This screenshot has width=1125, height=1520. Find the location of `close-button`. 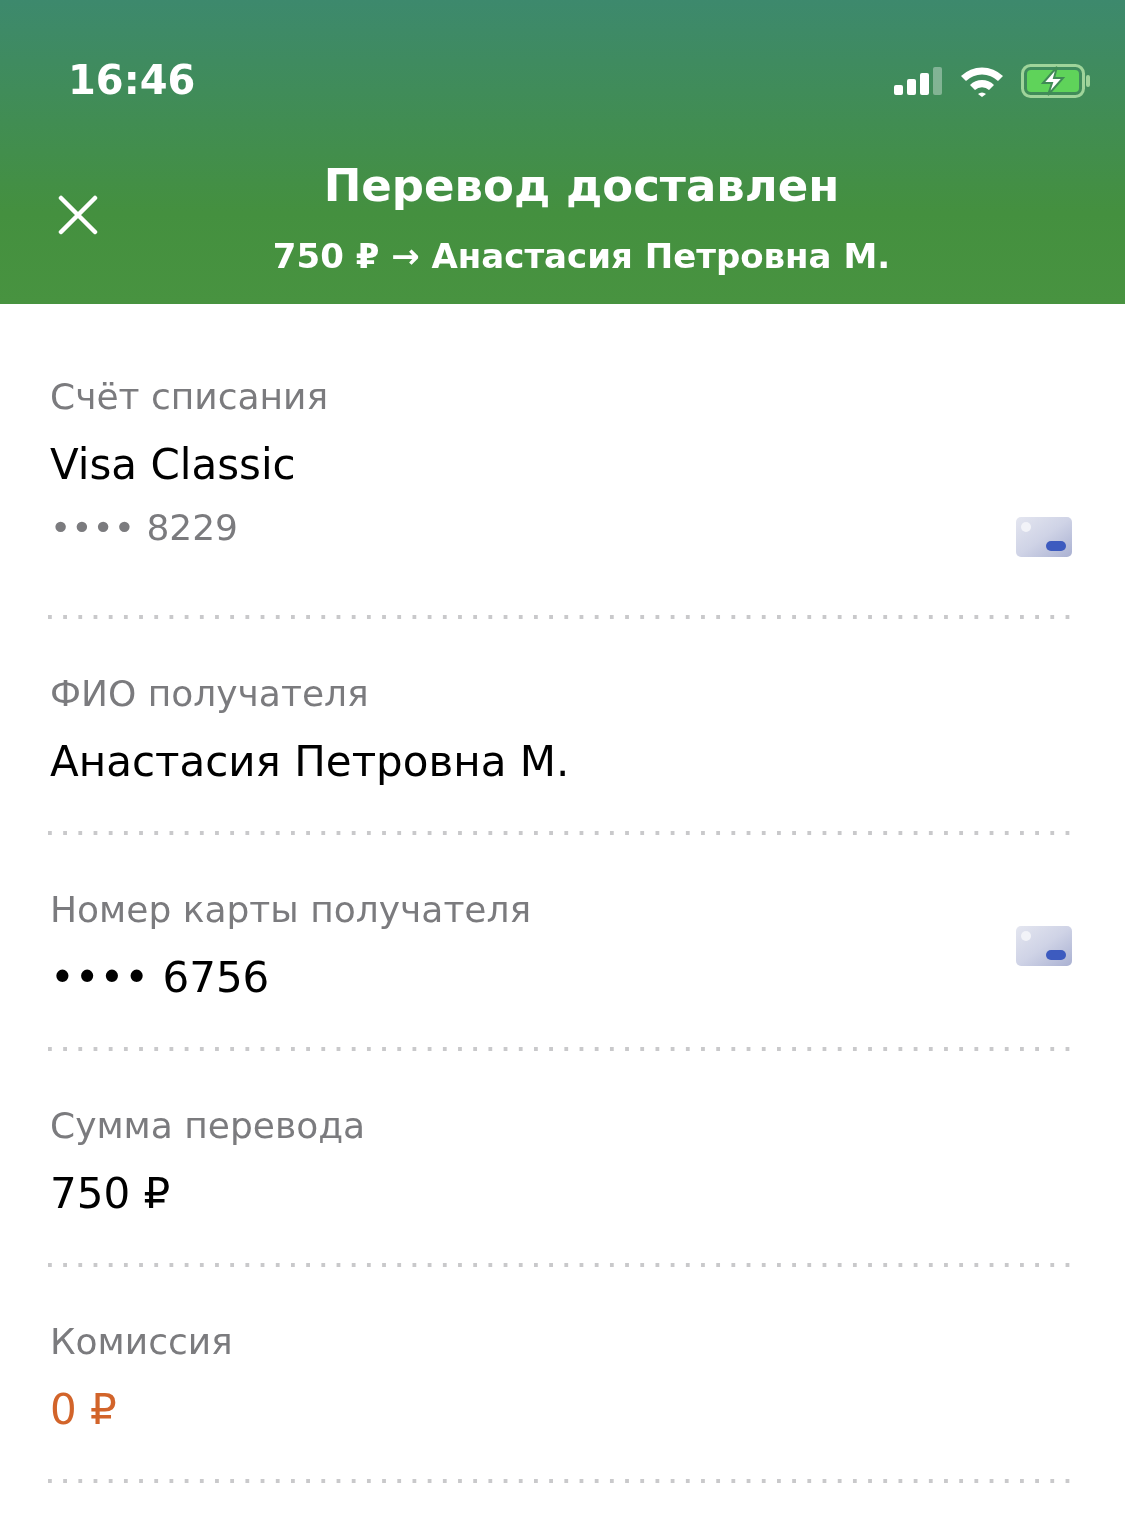

close-button is located at coordinates (78, 214).